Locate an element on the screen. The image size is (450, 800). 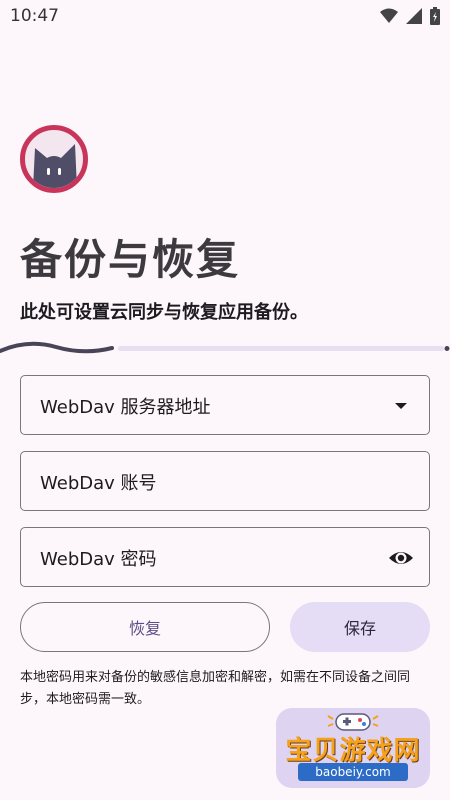
page-title: 备份与恢复 is located at coordinates (130, 259).